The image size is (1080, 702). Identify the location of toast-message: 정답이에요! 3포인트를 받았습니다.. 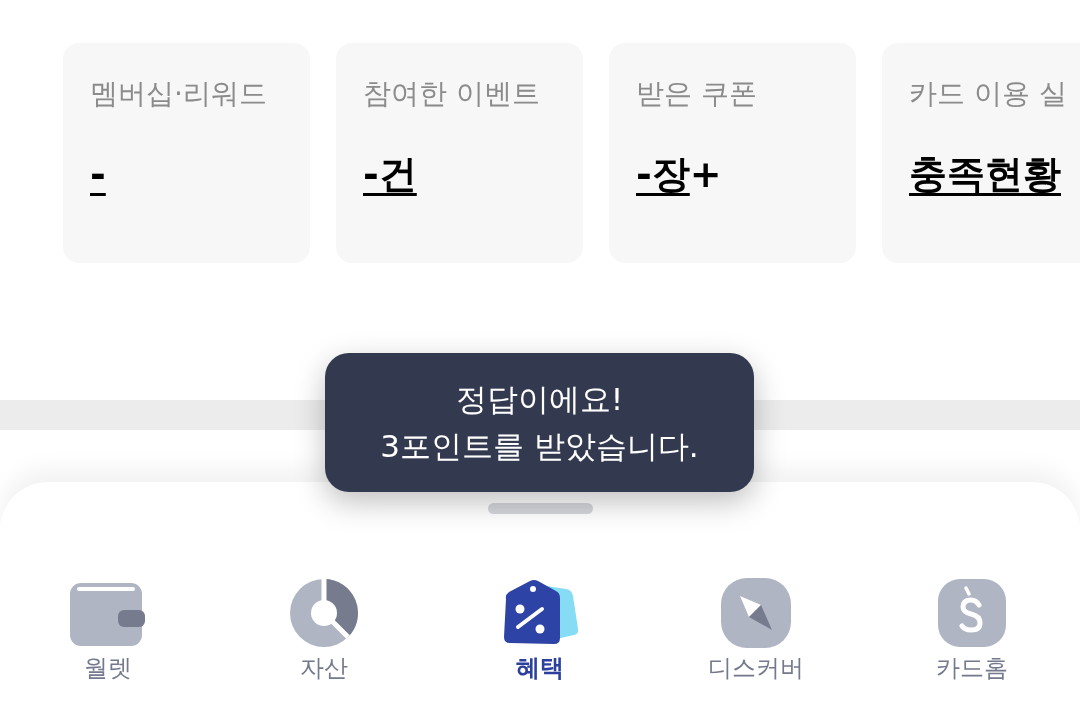
(539, 422).